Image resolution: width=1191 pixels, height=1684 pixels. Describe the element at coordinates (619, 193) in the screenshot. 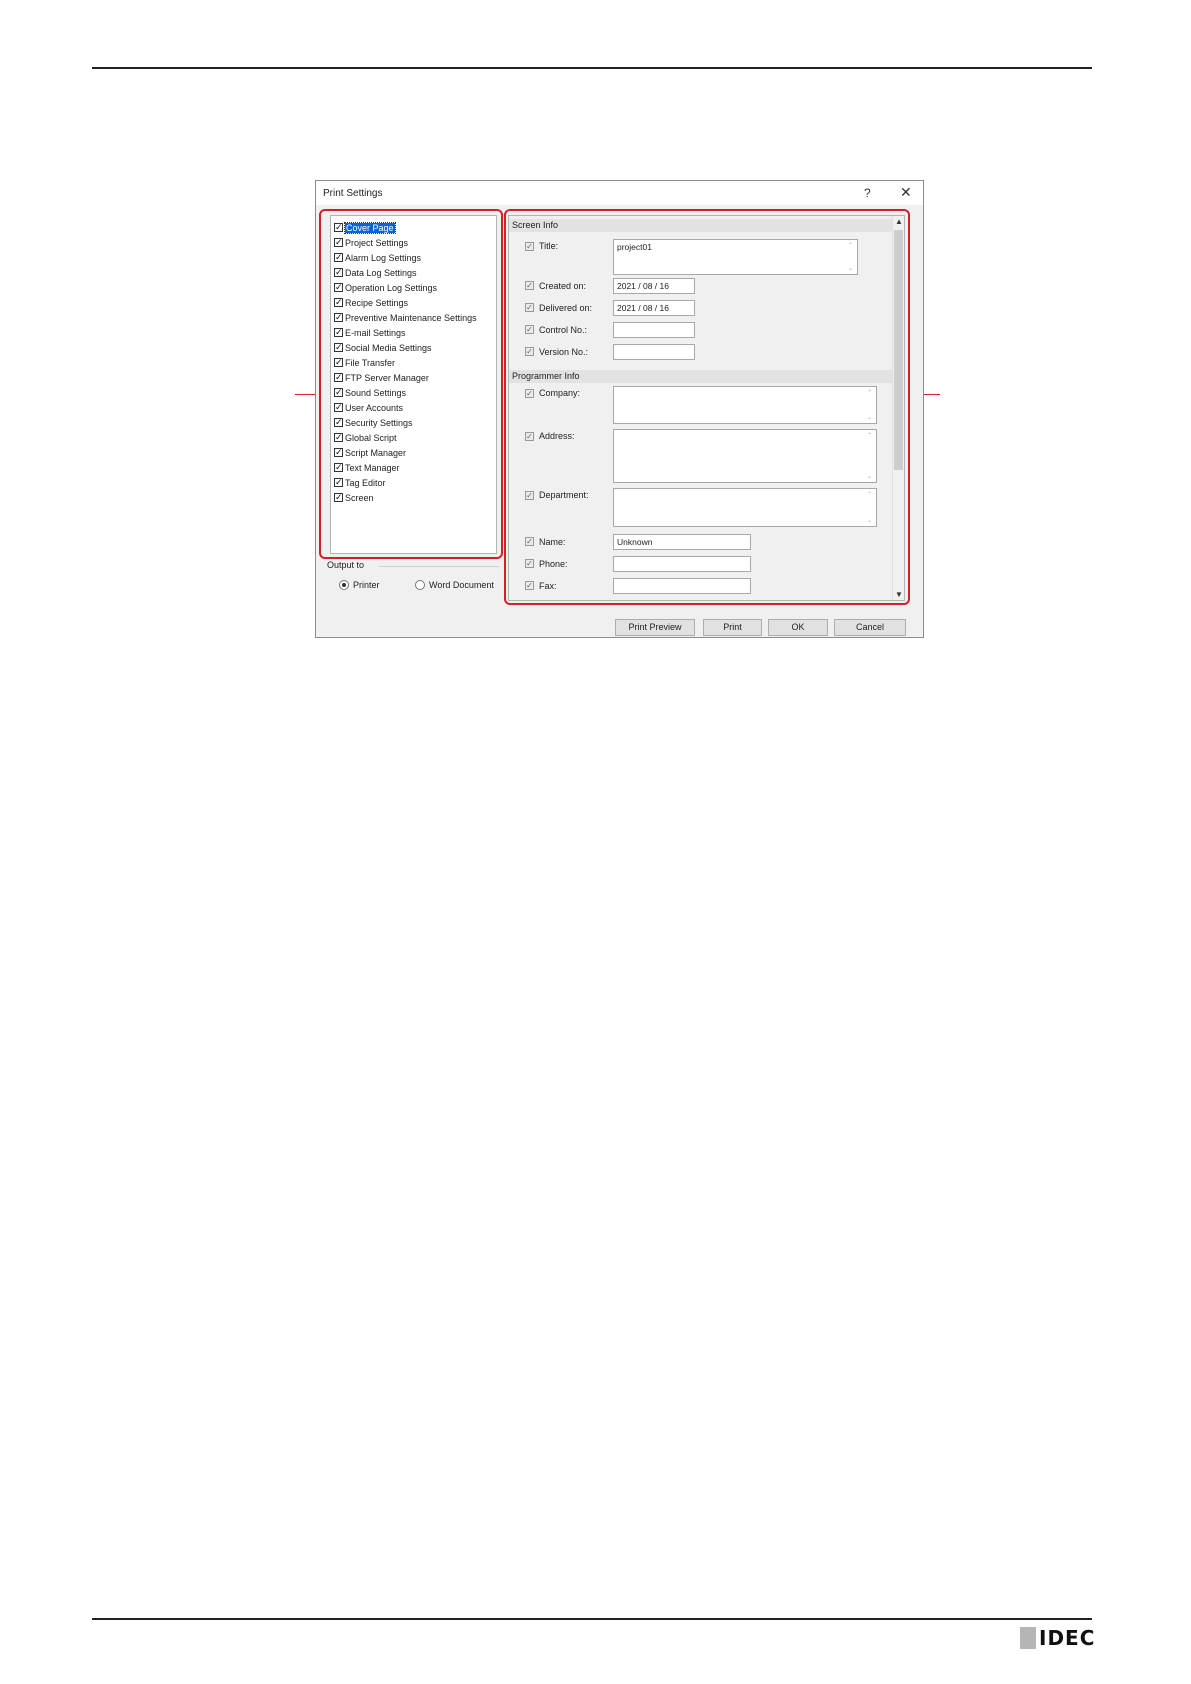

I see `dialog-titlebar: Print Settings ? ✕` at that location.